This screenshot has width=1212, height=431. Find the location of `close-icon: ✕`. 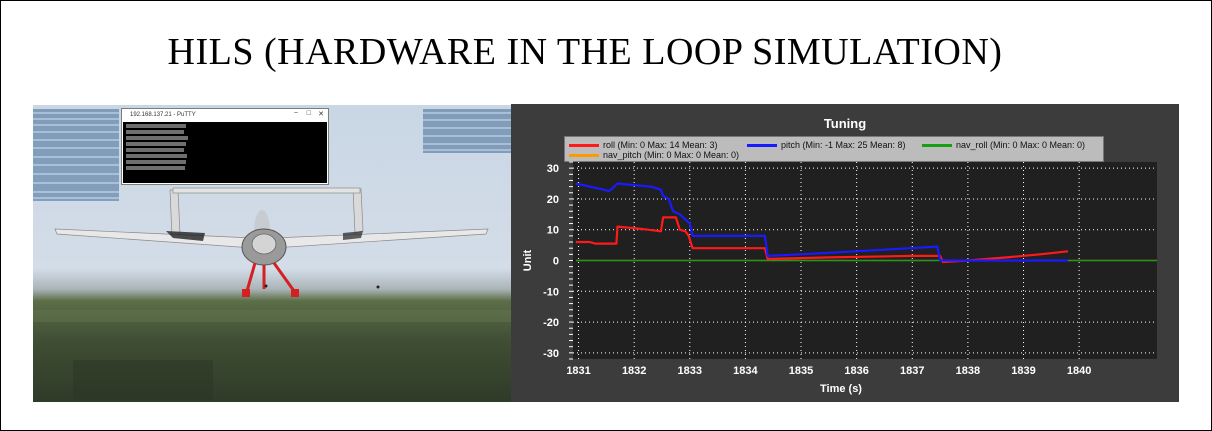

close-icon: ✕ is located at coordinates (321, 114).